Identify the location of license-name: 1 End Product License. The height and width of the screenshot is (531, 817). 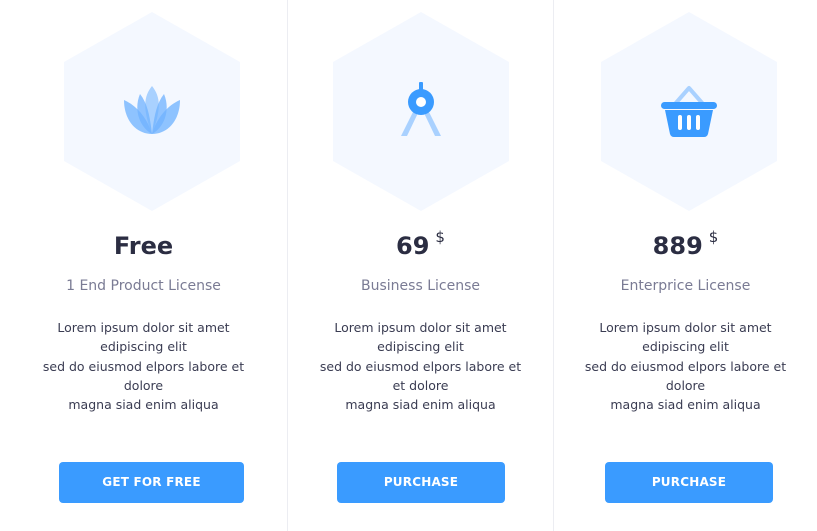
(143, 286).